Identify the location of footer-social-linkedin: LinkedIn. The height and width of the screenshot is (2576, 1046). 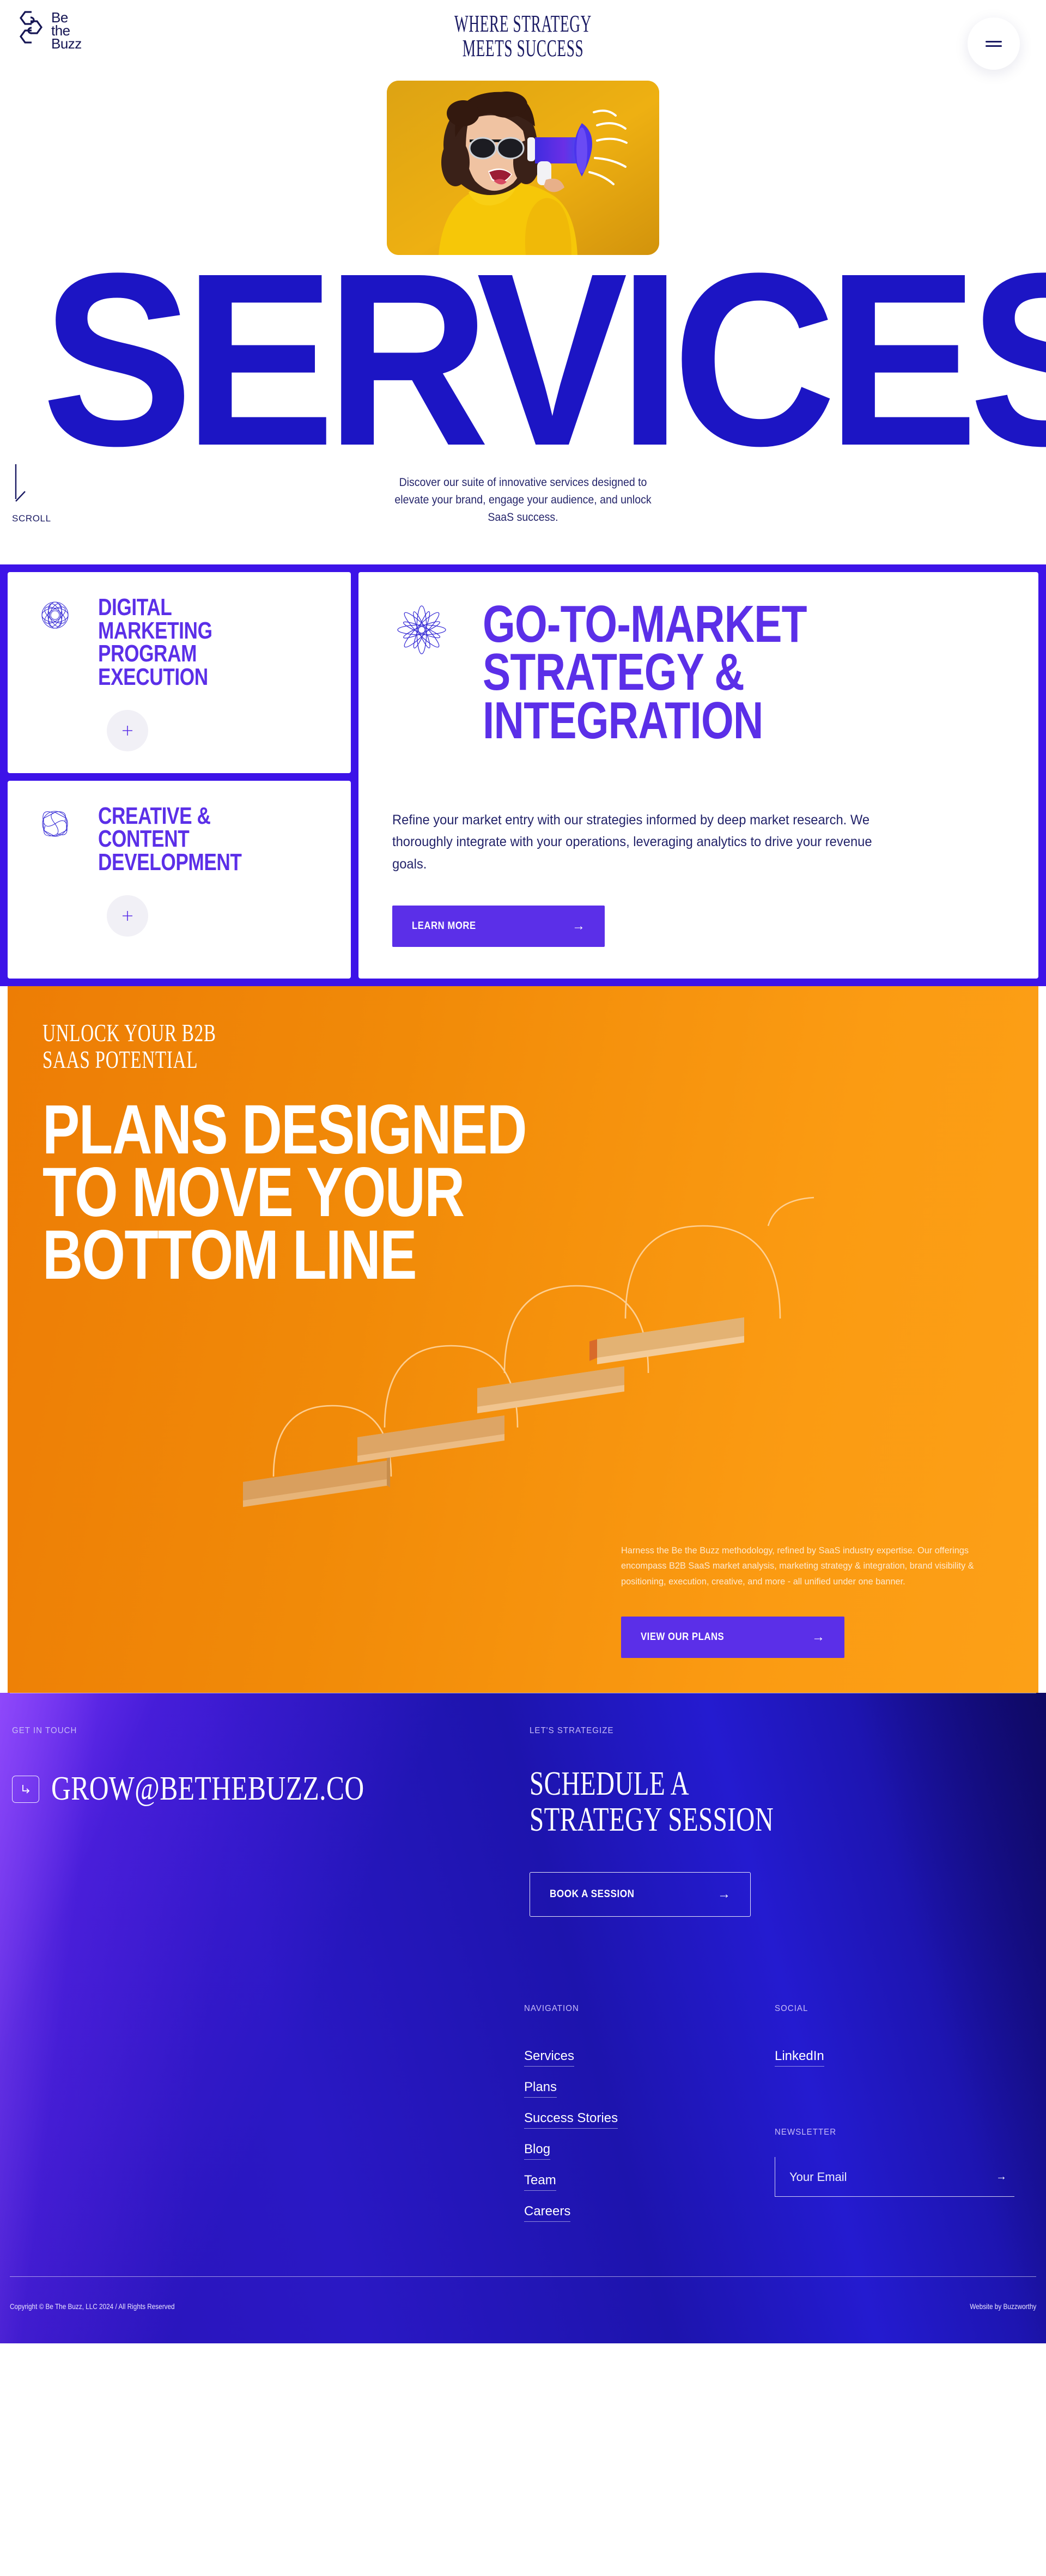
(799, 2058).